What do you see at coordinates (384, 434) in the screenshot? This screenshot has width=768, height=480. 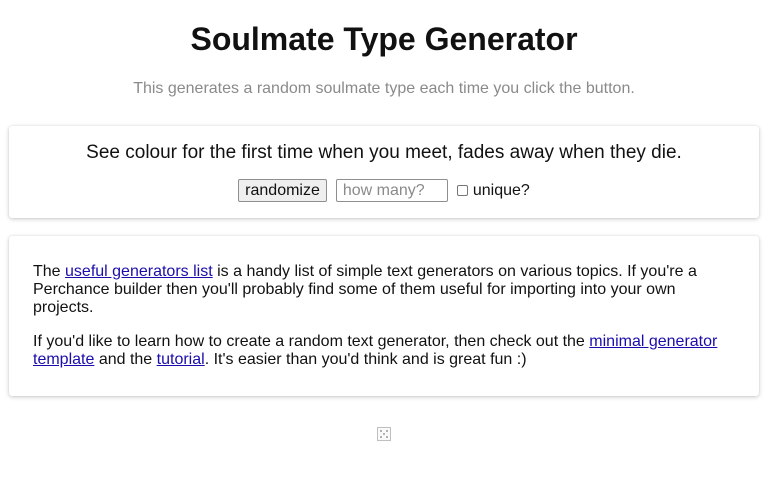 I see `dice-icon` at bounding box center [384, 434].